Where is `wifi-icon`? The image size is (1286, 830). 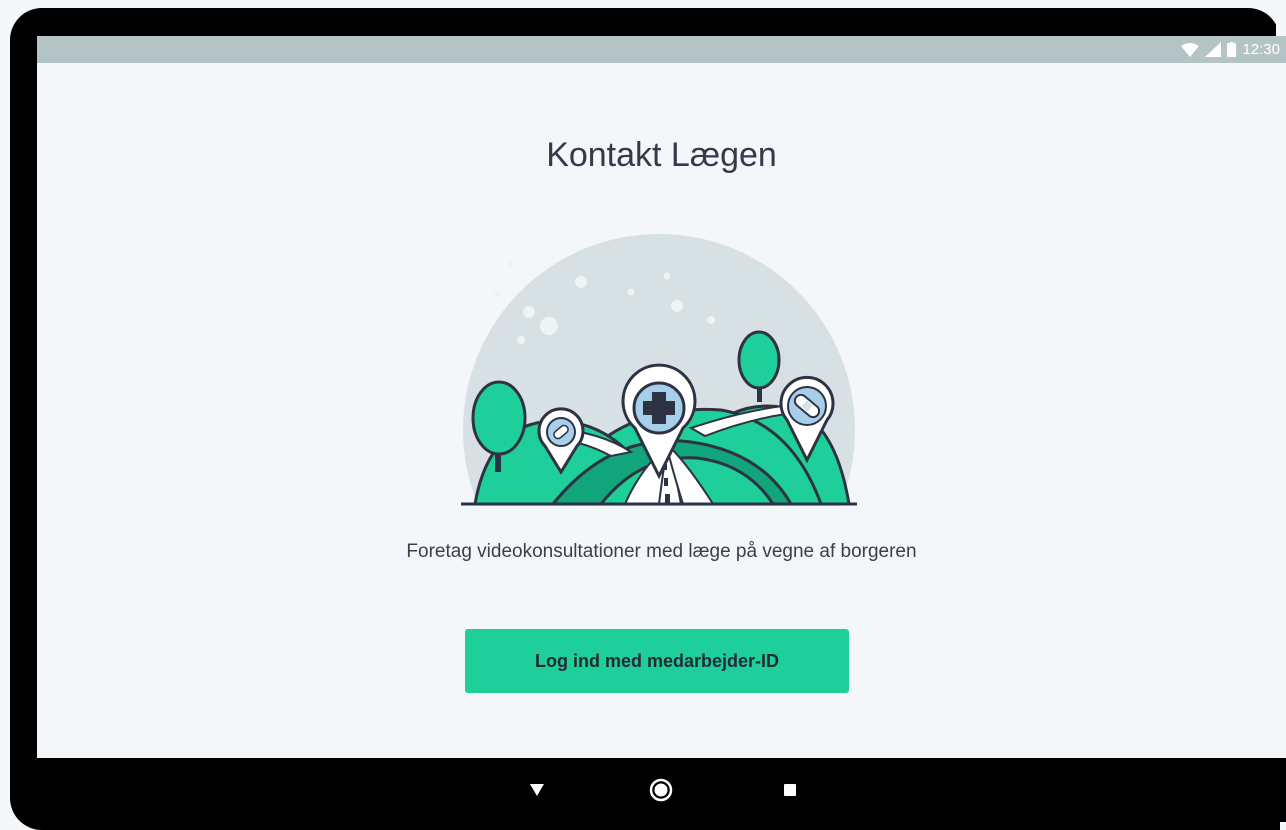
wifi-icon is located at coordinates (1190, 49).